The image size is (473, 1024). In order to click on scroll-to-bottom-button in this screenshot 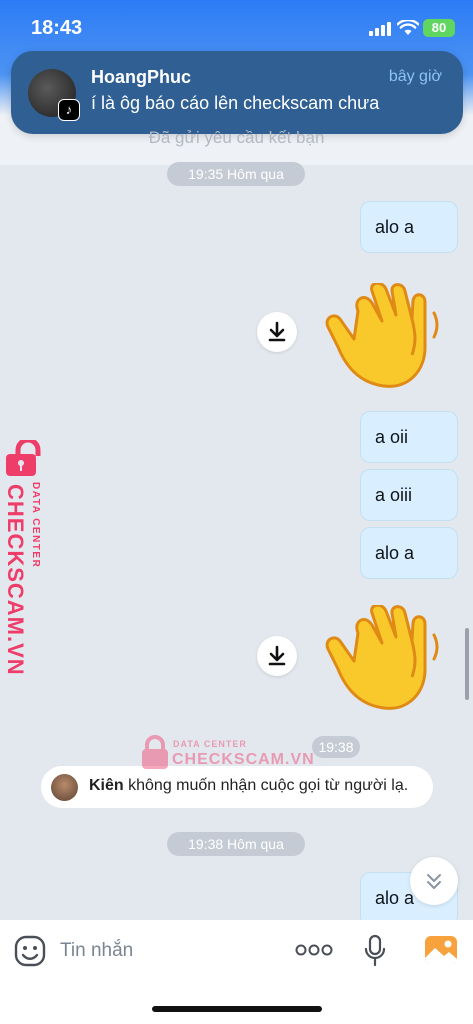, I will do `click(434, 881)`.